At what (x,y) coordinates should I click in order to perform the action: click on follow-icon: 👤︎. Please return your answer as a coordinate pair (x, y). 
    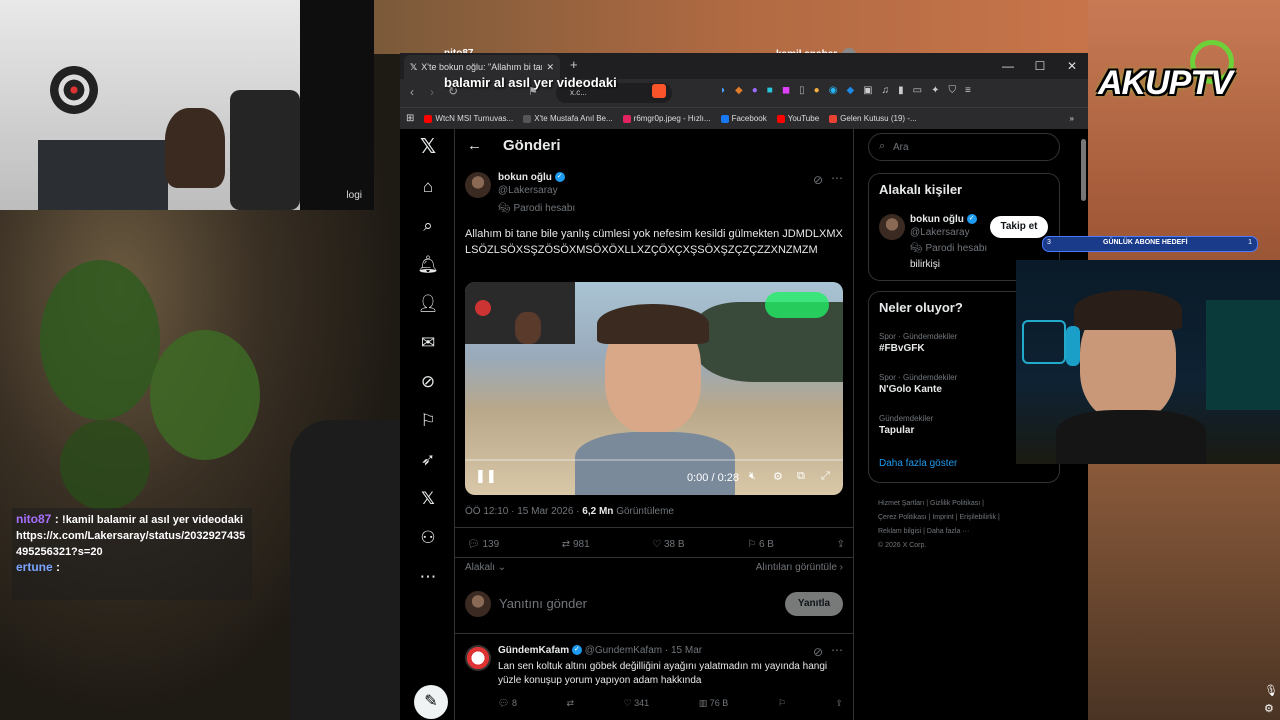
    Looking at the image, I should click on (428, 304).